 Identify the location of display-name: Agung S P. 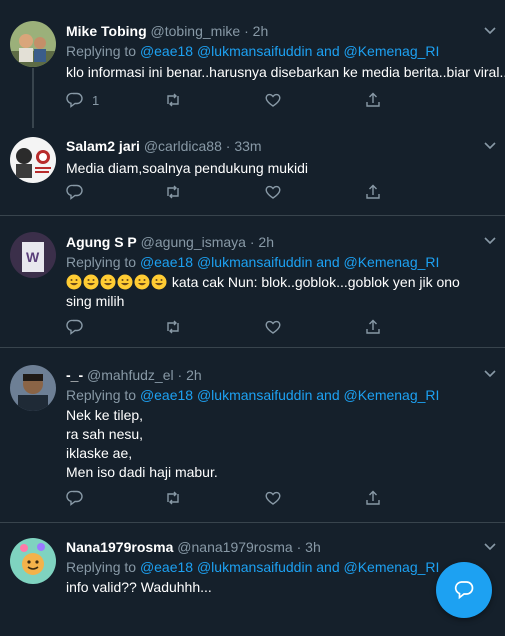
(101, 242).